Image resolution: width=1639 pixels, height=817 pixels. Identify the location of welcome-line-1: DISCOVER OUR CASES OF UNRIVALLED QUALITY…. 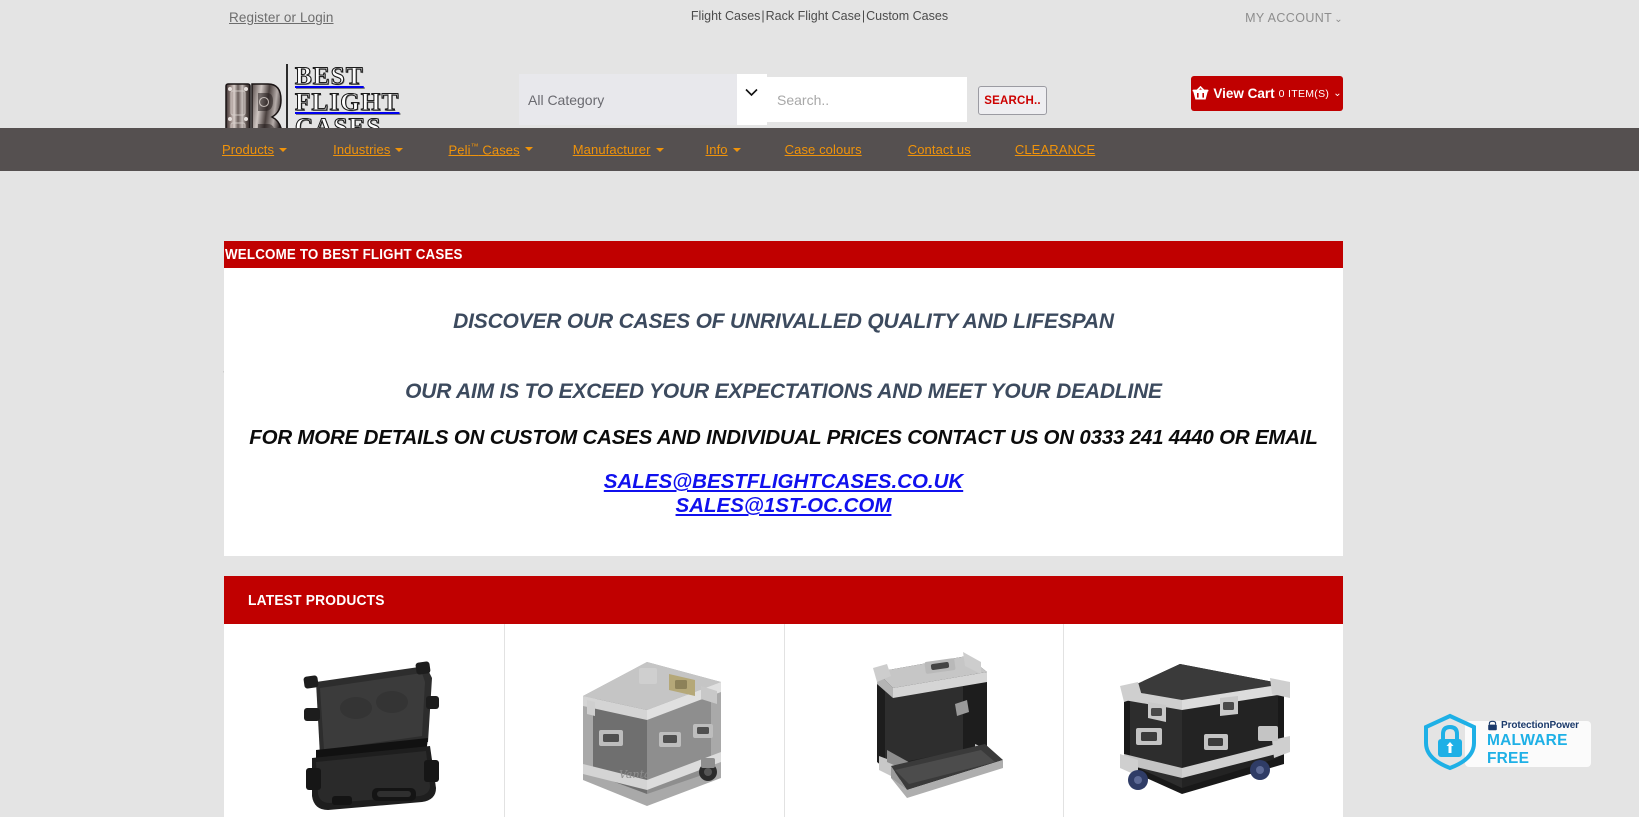
(783, 321).